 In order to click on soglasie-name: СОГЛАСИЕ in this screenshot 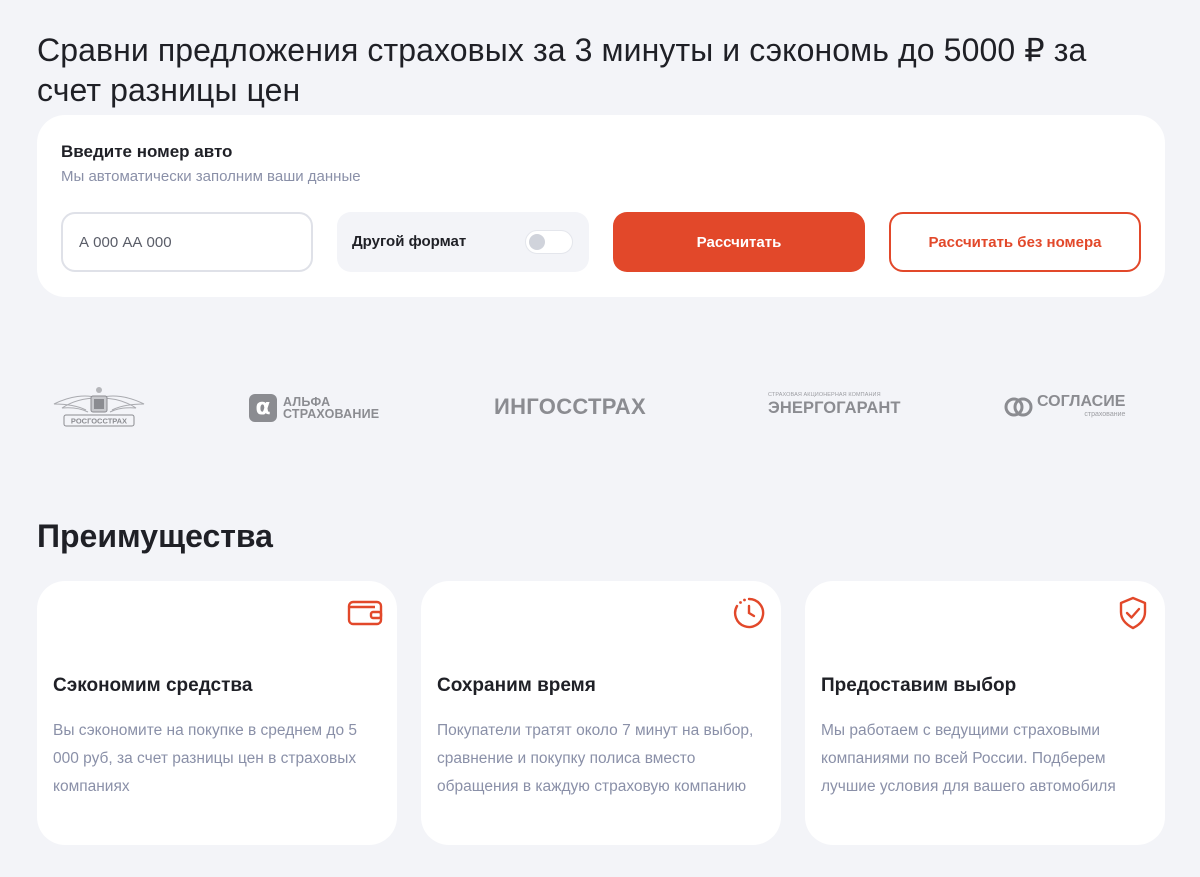, I will do `click(1081, 401)`.